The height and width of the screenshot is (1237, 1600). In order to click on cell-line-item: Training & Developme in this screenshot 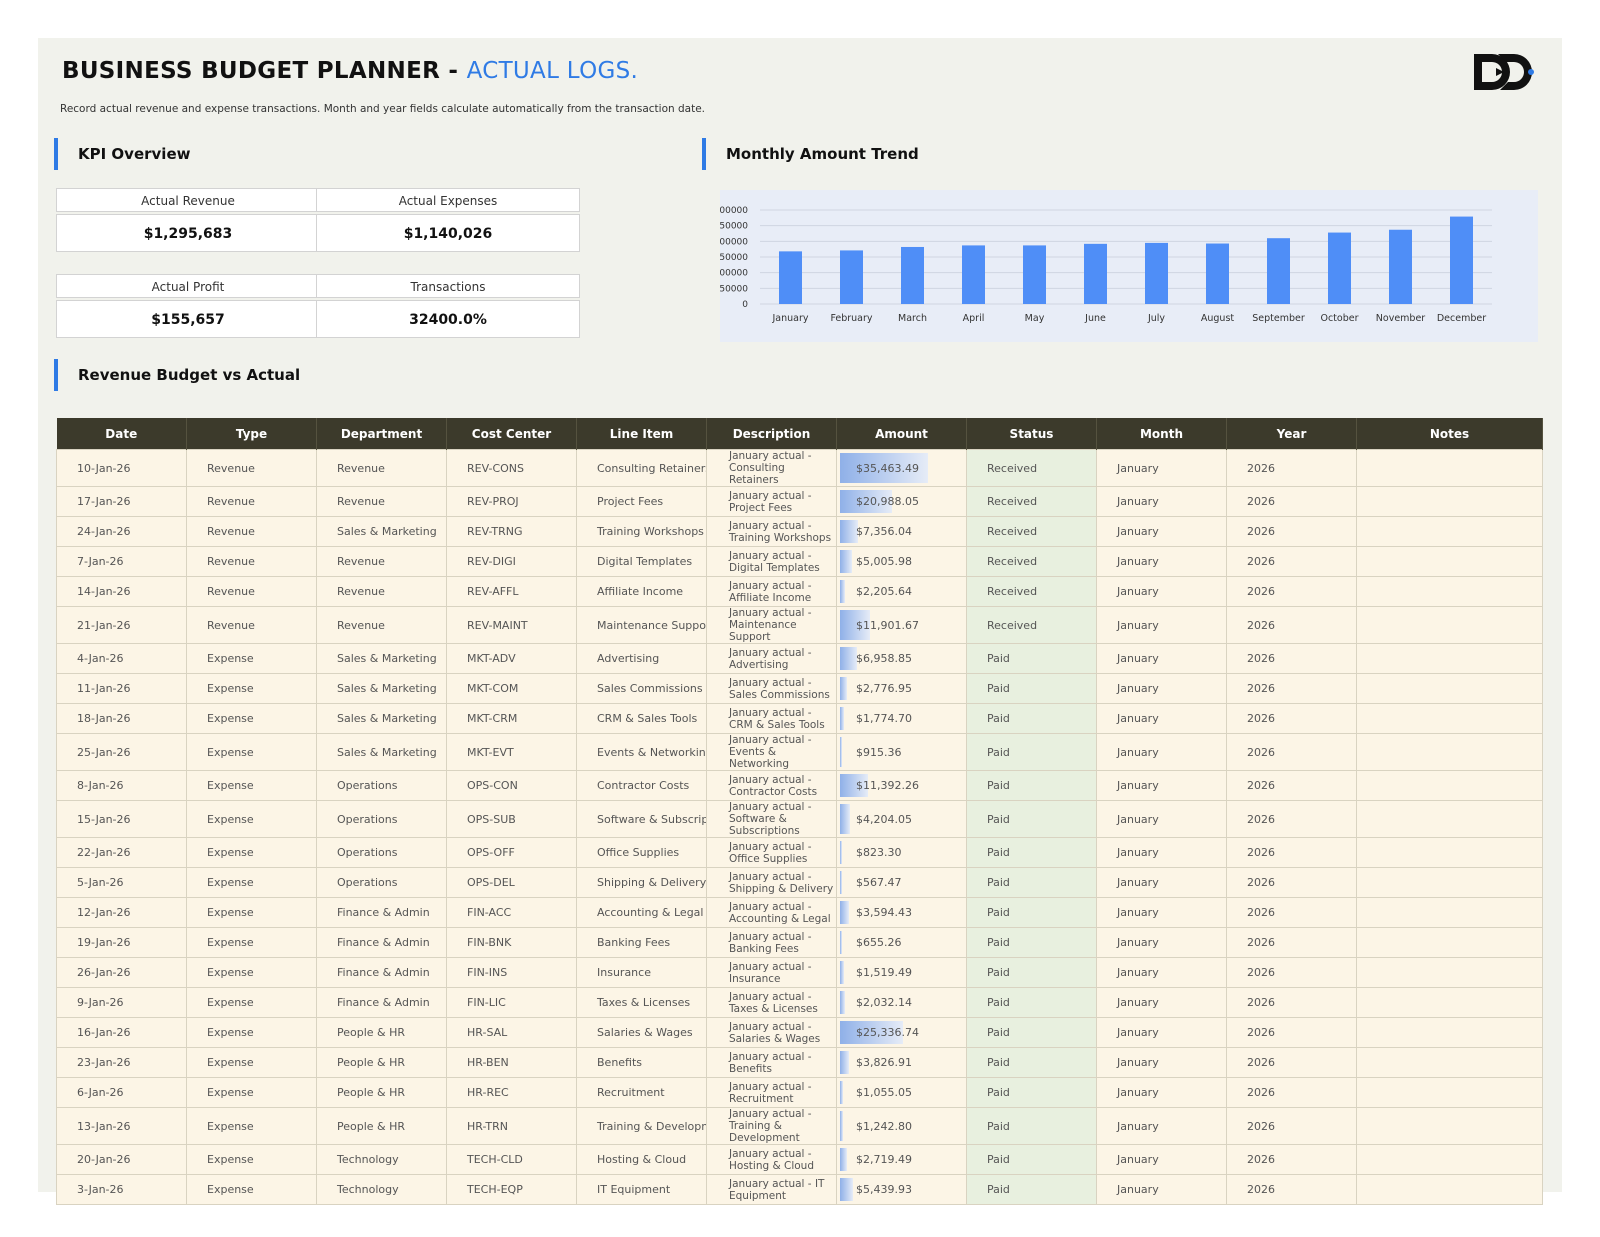, I will do `click(641, 1126)`.